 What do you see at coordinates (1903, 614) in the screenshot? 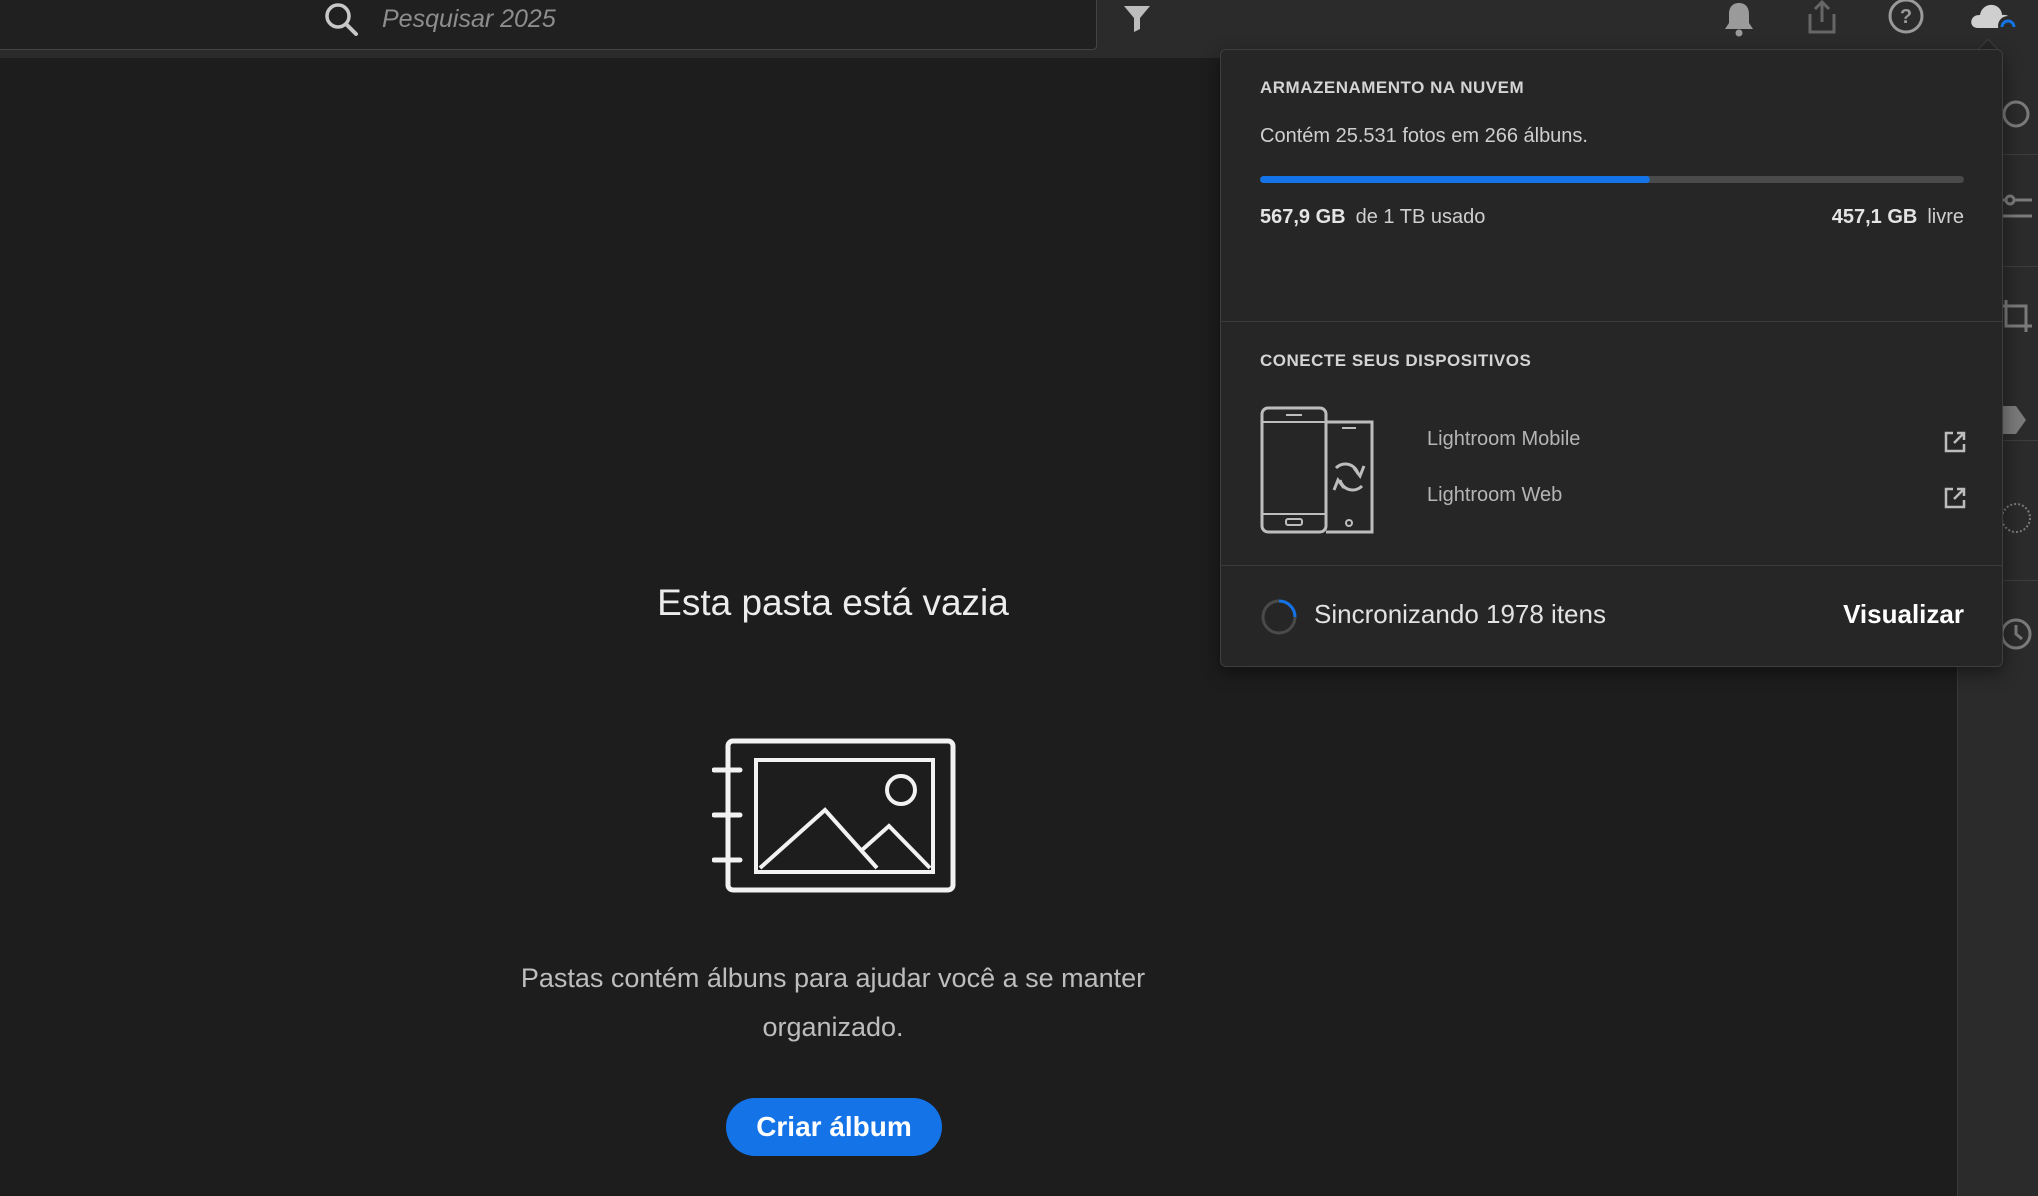
I see `view-sync-link: Visualizar` at bounding box center [1903, 614].